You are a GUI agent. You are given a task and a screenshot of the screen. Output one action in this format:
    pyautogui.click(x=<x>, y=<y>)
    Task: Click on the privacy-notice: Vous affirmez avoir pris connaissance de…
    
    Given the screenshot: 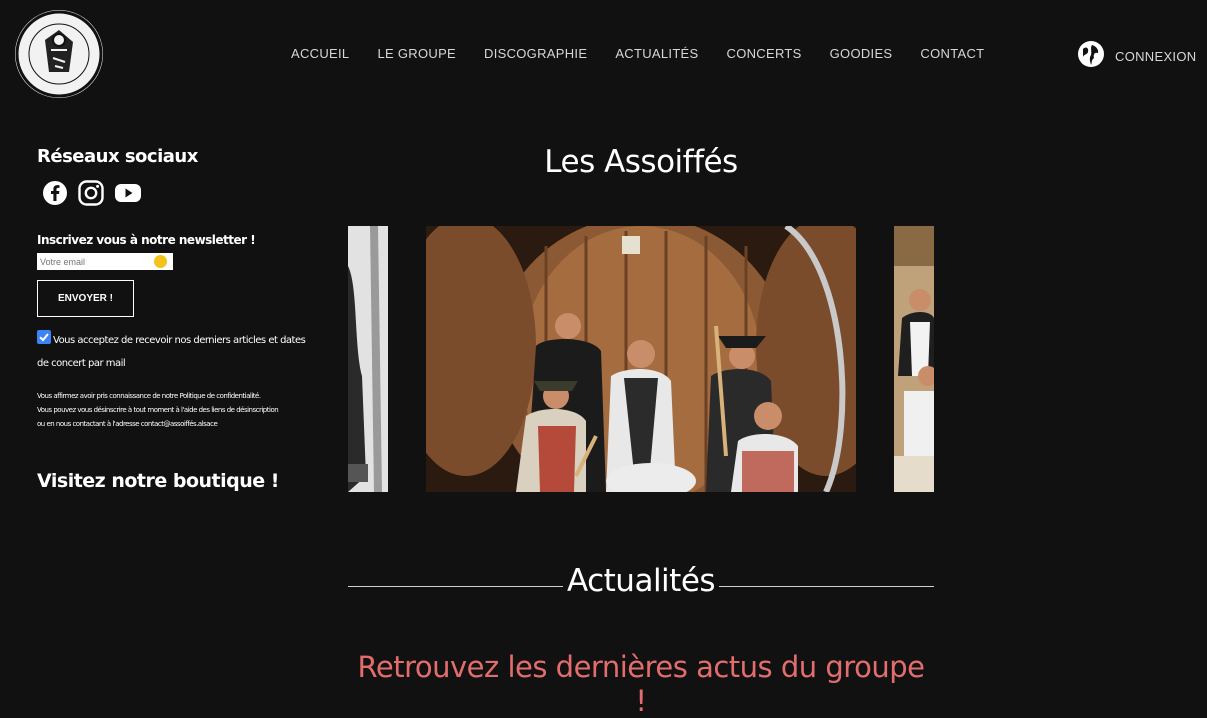 What is the action you would take?
    pyautogui.click(x=182, y=410)
    